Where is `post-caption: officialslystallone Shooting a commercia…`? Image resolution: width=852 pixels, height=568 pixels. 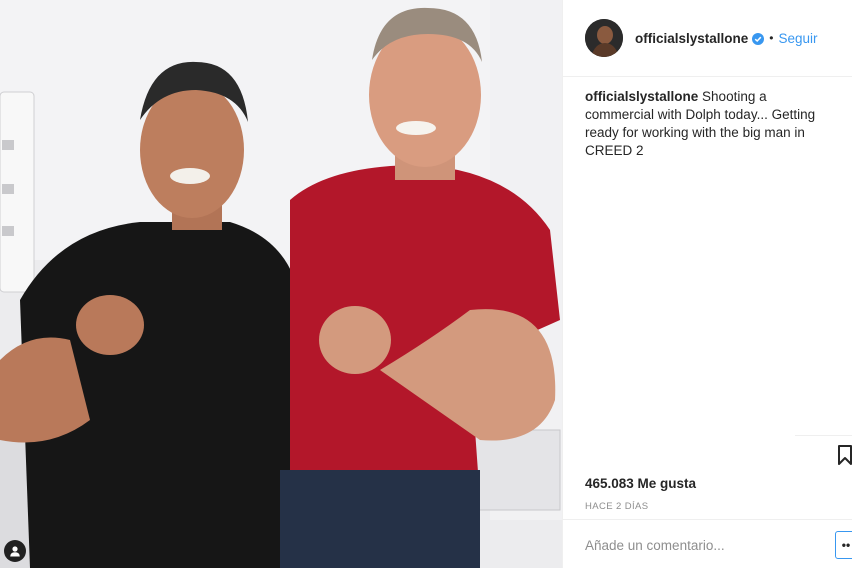
post-caption: officialslystallone Shooting a commercia… is located at coordinates (711, 124).